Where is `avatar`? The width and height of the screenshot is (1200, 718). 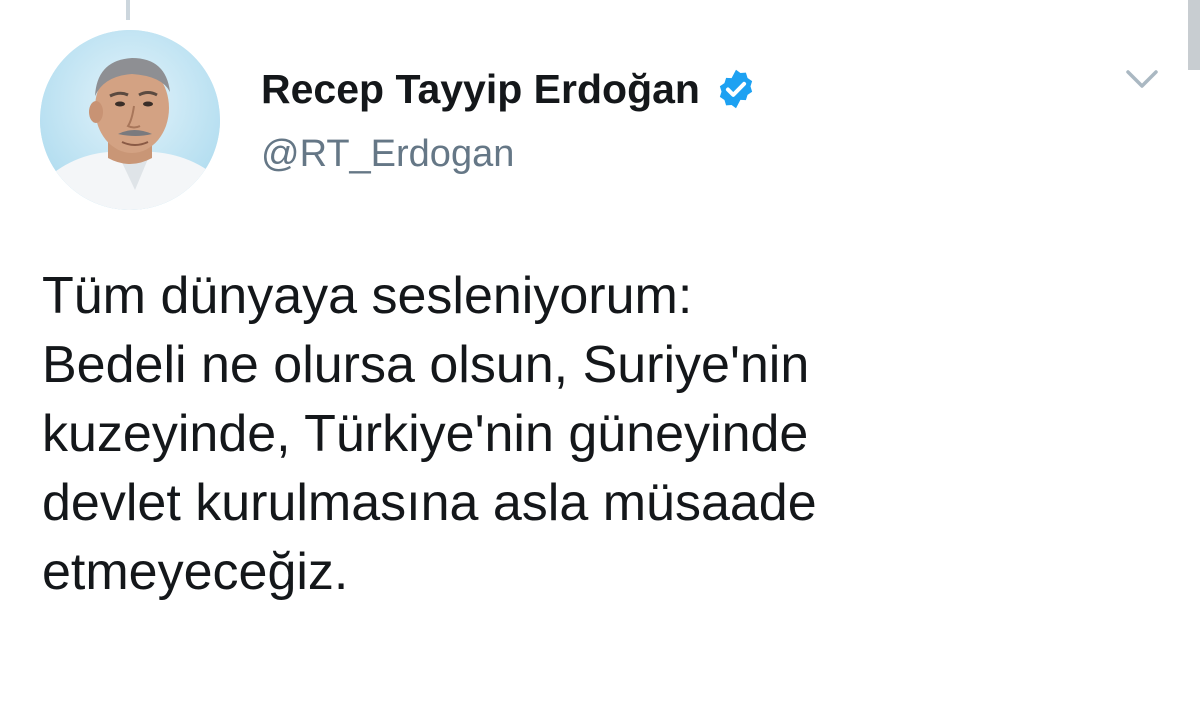
avatar is located at coordinates (130, 120).